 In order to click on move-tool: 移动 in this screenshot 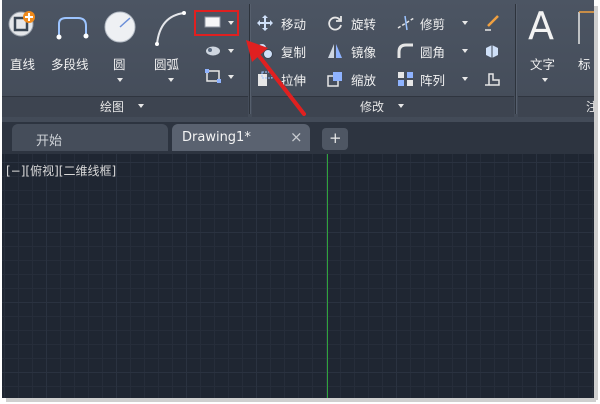, I will do `click(286, 23)`.